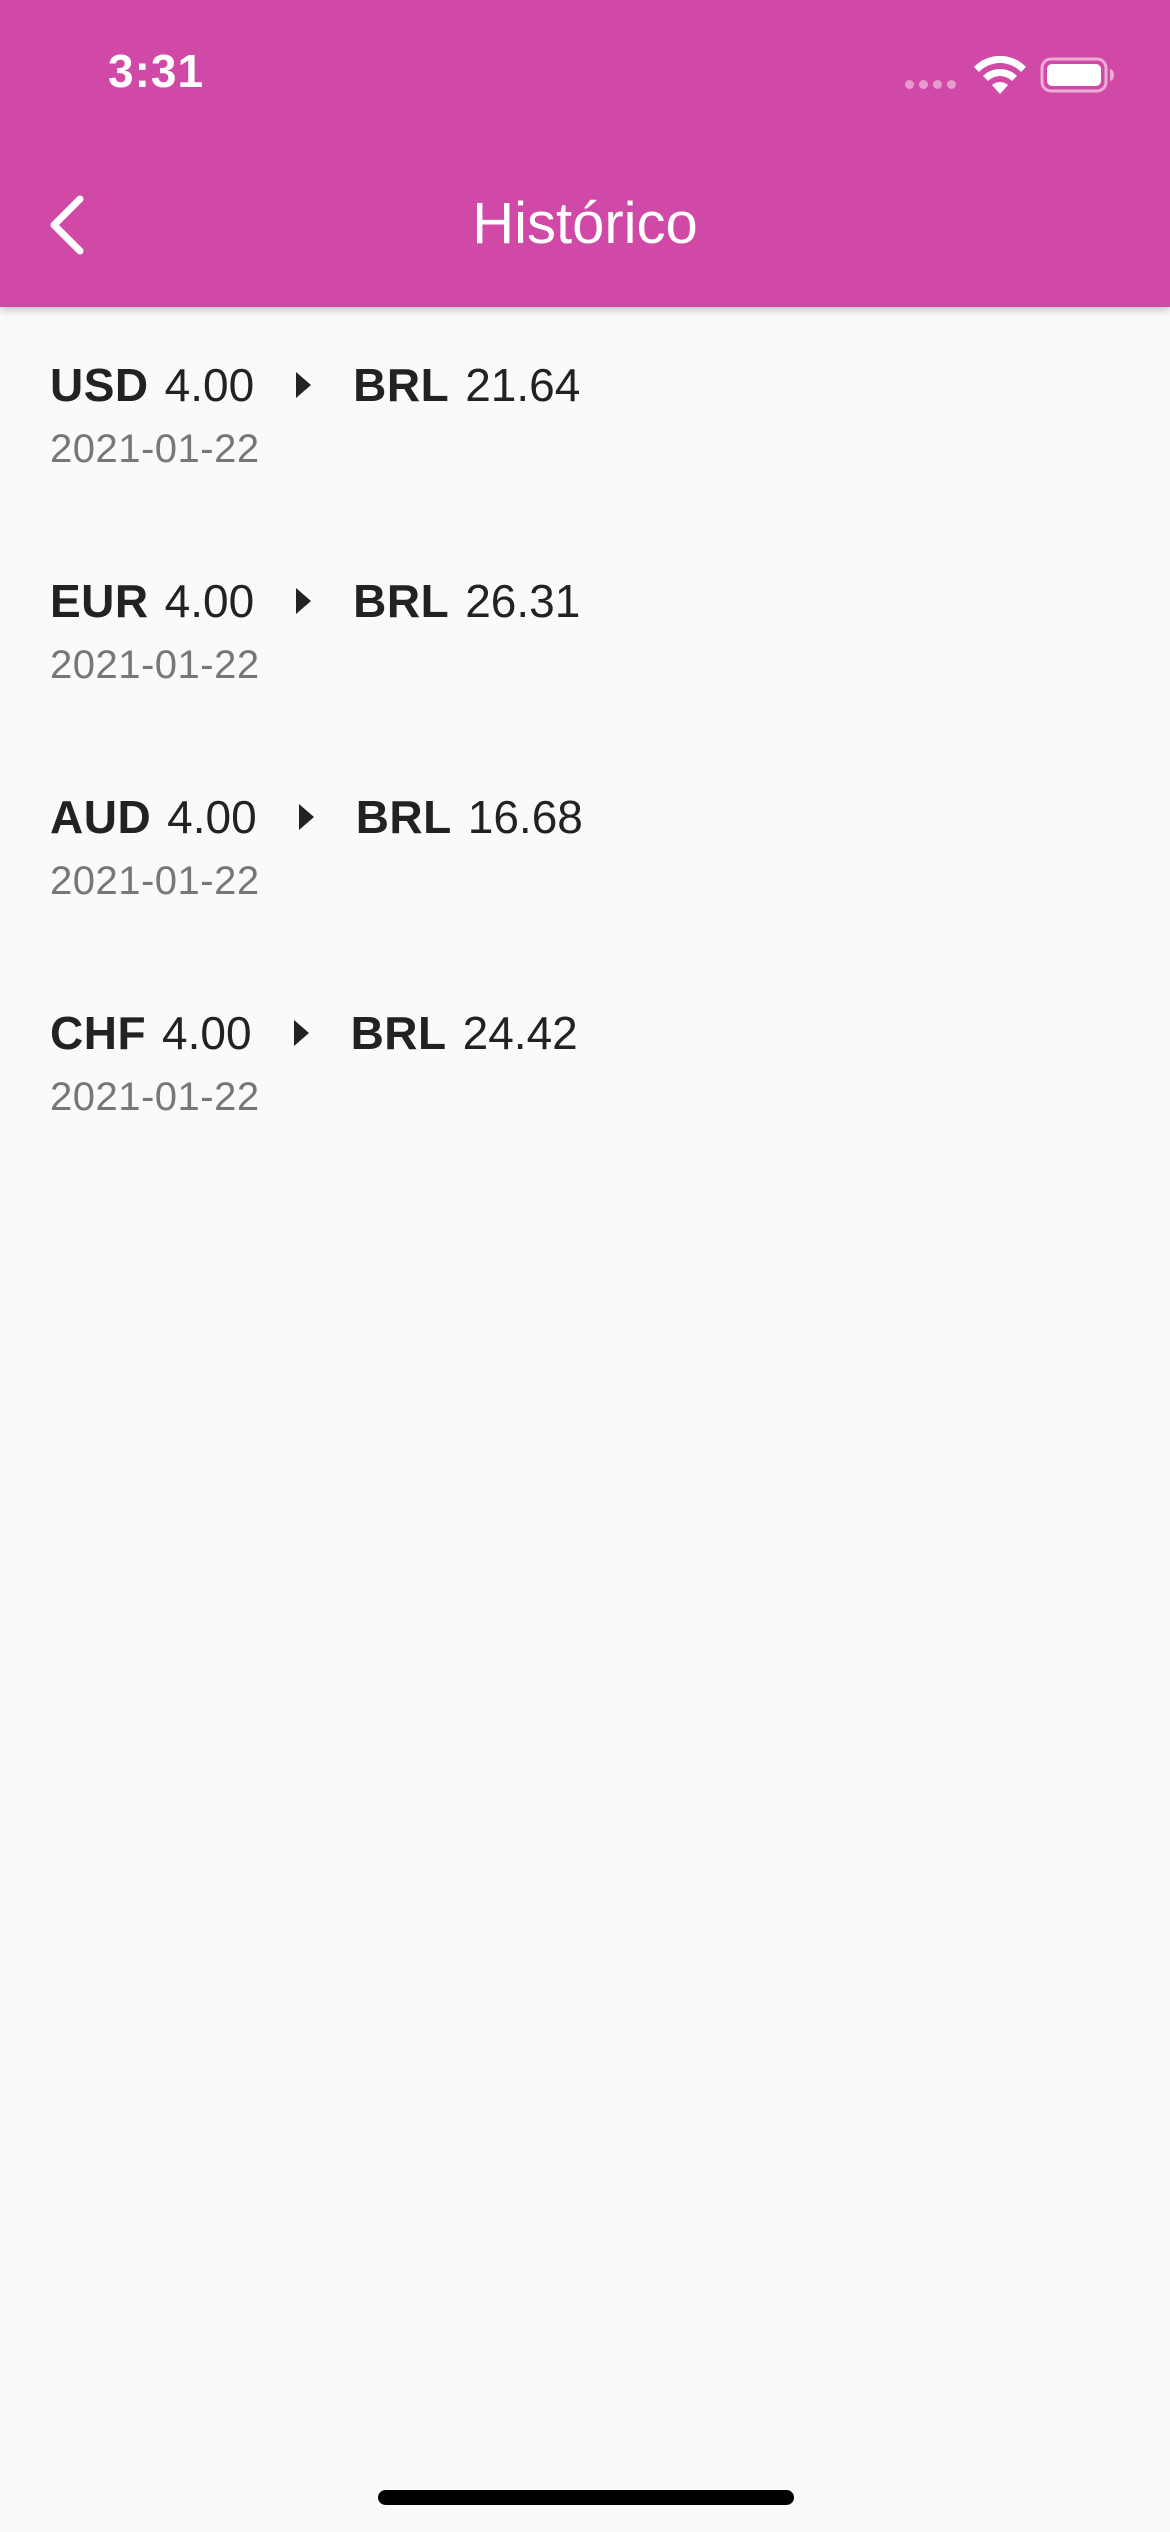 The width and height of the screenshot is (1170, 2532). What do you see at coordinates (585, 631) in the screenshot?
I see `history-item-eur: EUR 4.00 BRL 26.31 2021-01-22` at bounding box center [585, 631].